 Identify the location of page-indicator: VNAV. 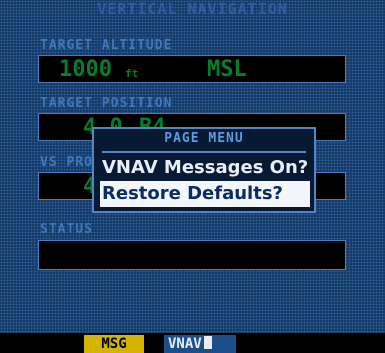
(200, 344).